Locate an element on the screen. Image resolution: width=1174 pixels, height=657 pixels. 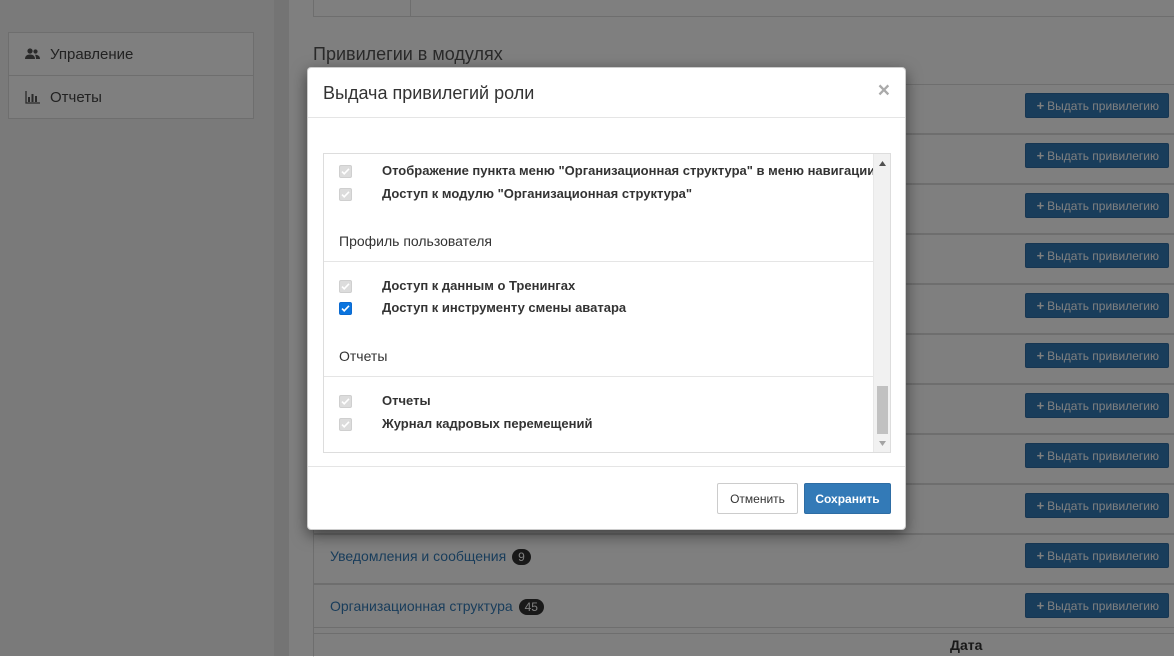
scrollbar-thumb is located at coordinates (882, 410).